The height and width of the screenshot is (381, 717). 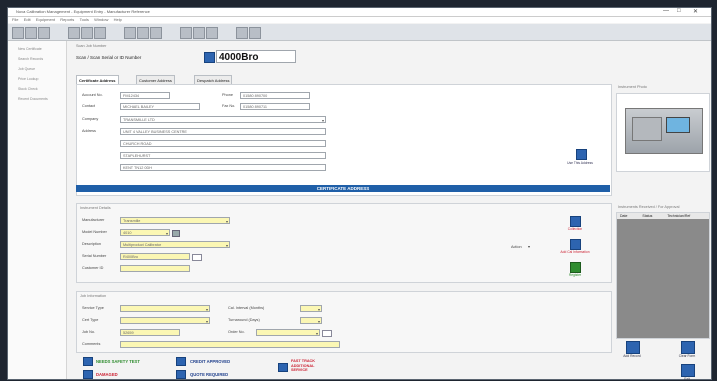 I want to click on history-list: Date Status Technician/Ref, so click(x=663, y=275).